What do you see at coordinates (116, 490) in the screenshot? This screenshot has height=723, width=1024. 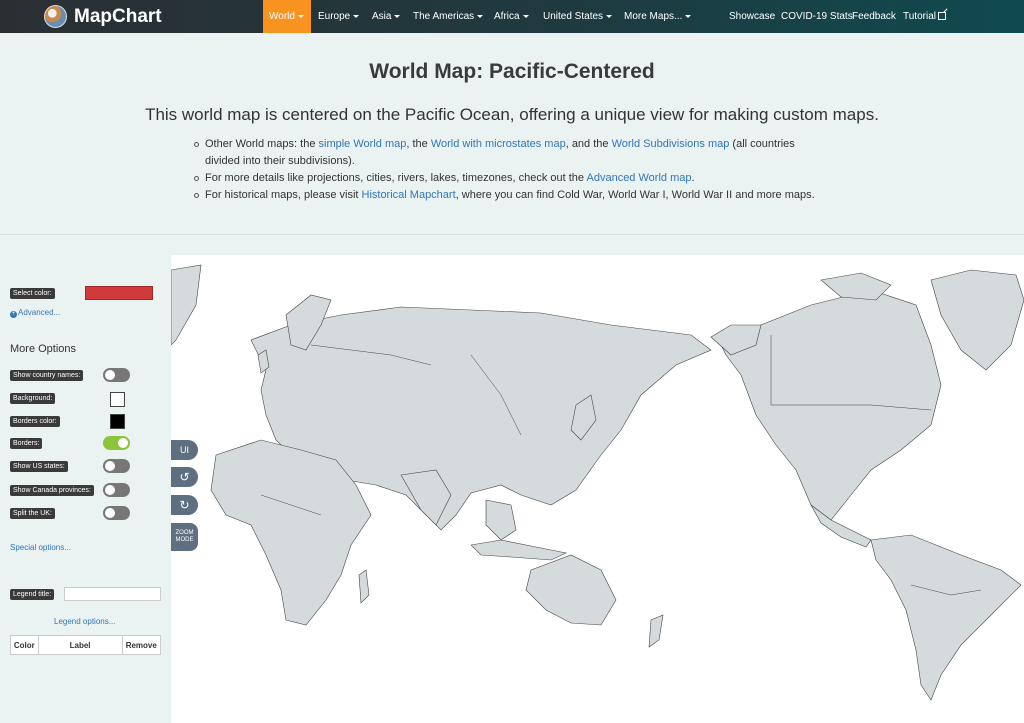 I see `show-canada-provinces-toggle` at bounding box center [116, 490].